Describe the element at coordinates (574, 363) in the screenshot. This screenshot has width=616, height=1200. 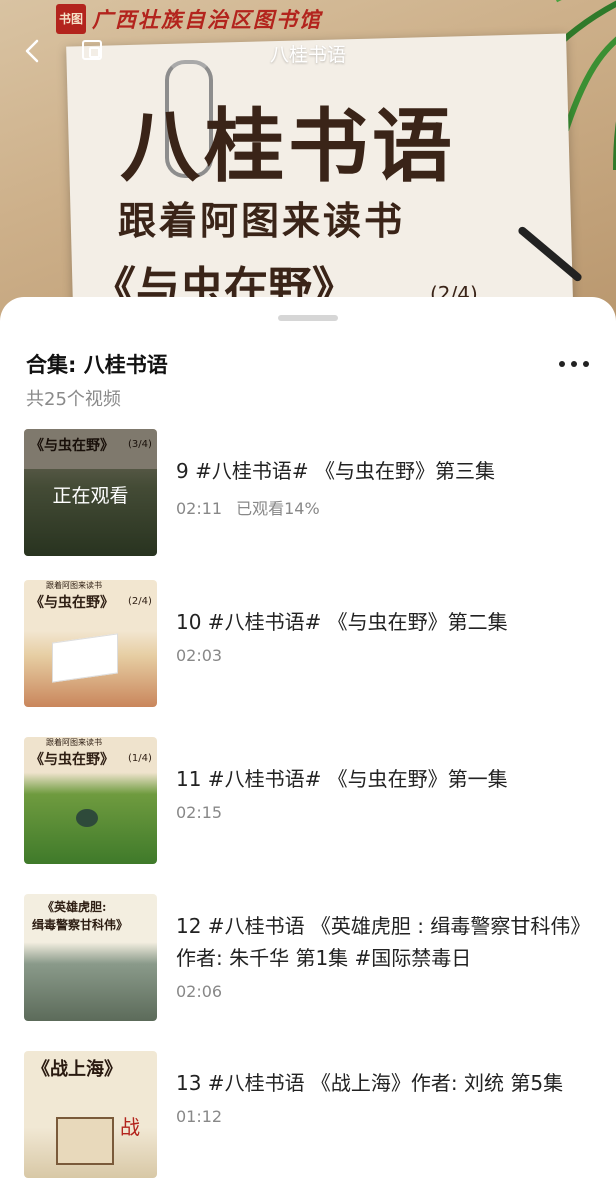
I see `more-options-icon` at that location.